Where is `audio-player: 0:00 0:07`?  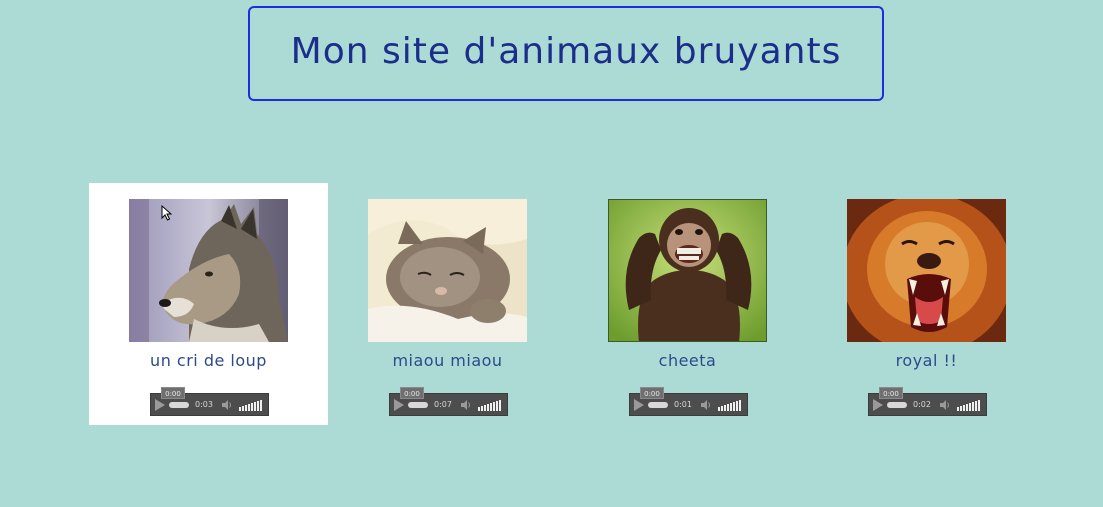 audio-player: 0:00 0:07 is located at coordinates (448, 401).